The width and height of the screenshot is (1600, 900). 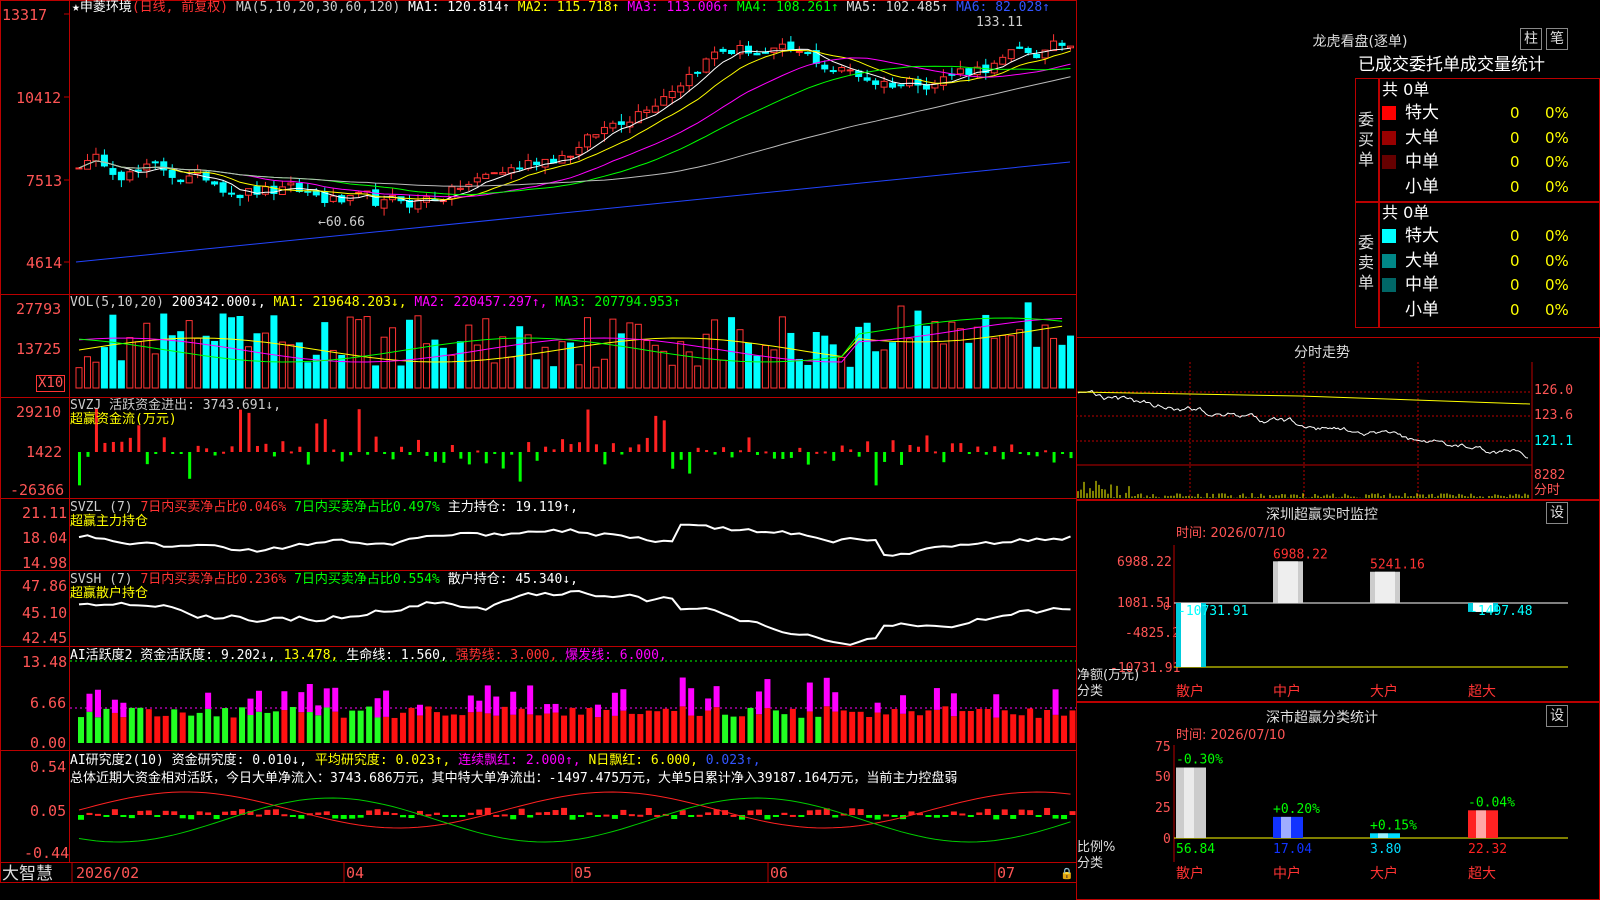 What do you see at coordinates (1557, 513) in the screenshot?
I see `sz-monitor-settings-button: 设` at bounding box center [1557, 513].